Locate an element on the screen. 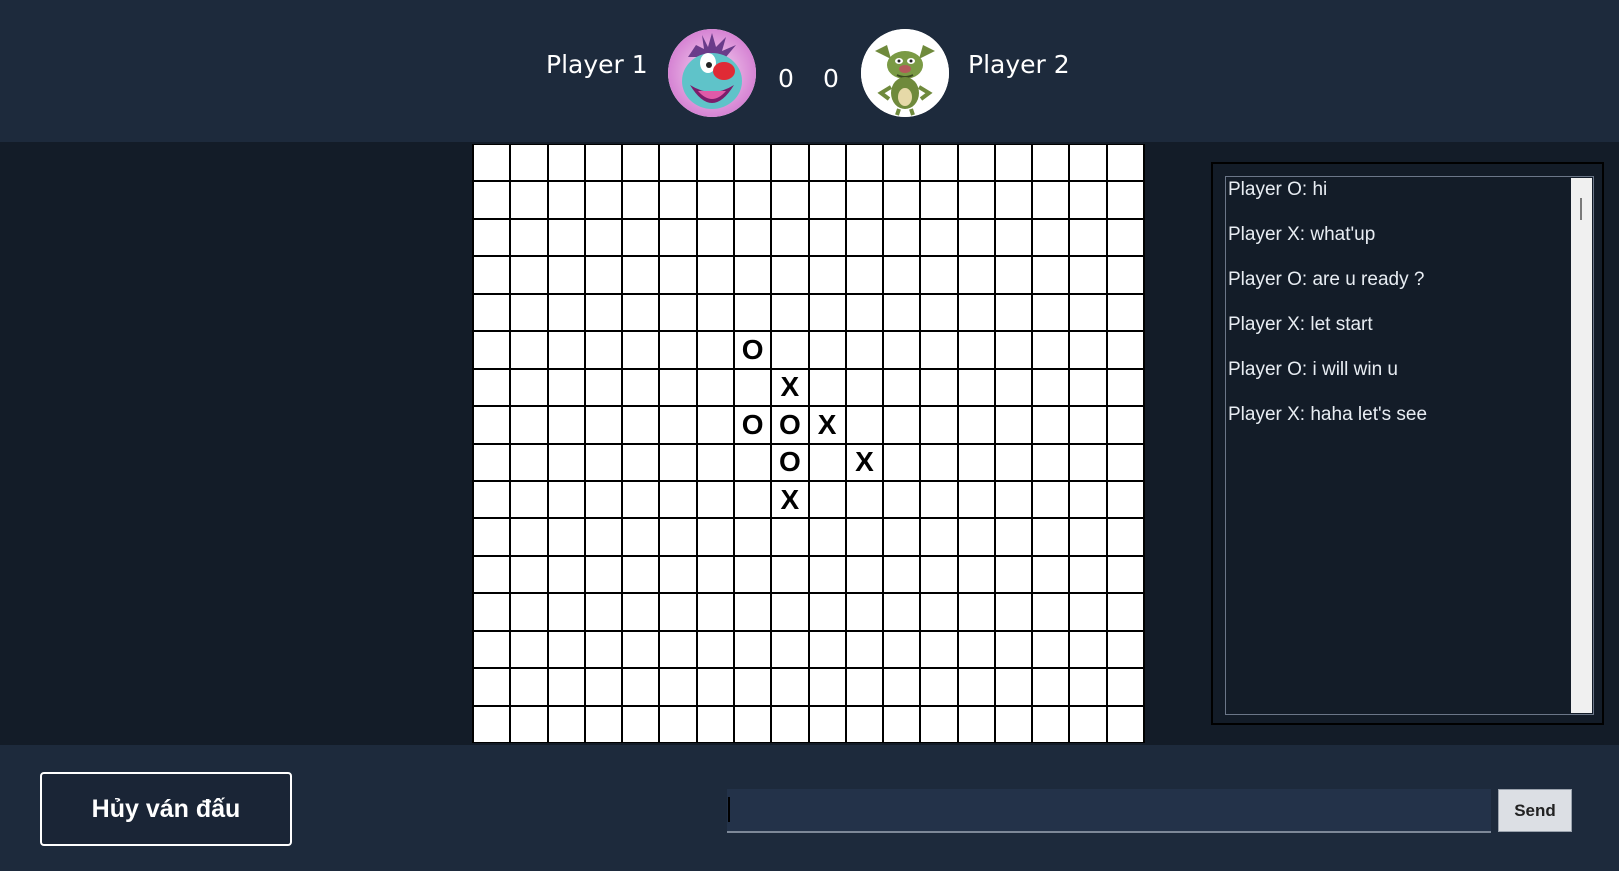 This screenshot has width=1619, height=871. chat-scrollbar is located at coordinates (1581, 445).